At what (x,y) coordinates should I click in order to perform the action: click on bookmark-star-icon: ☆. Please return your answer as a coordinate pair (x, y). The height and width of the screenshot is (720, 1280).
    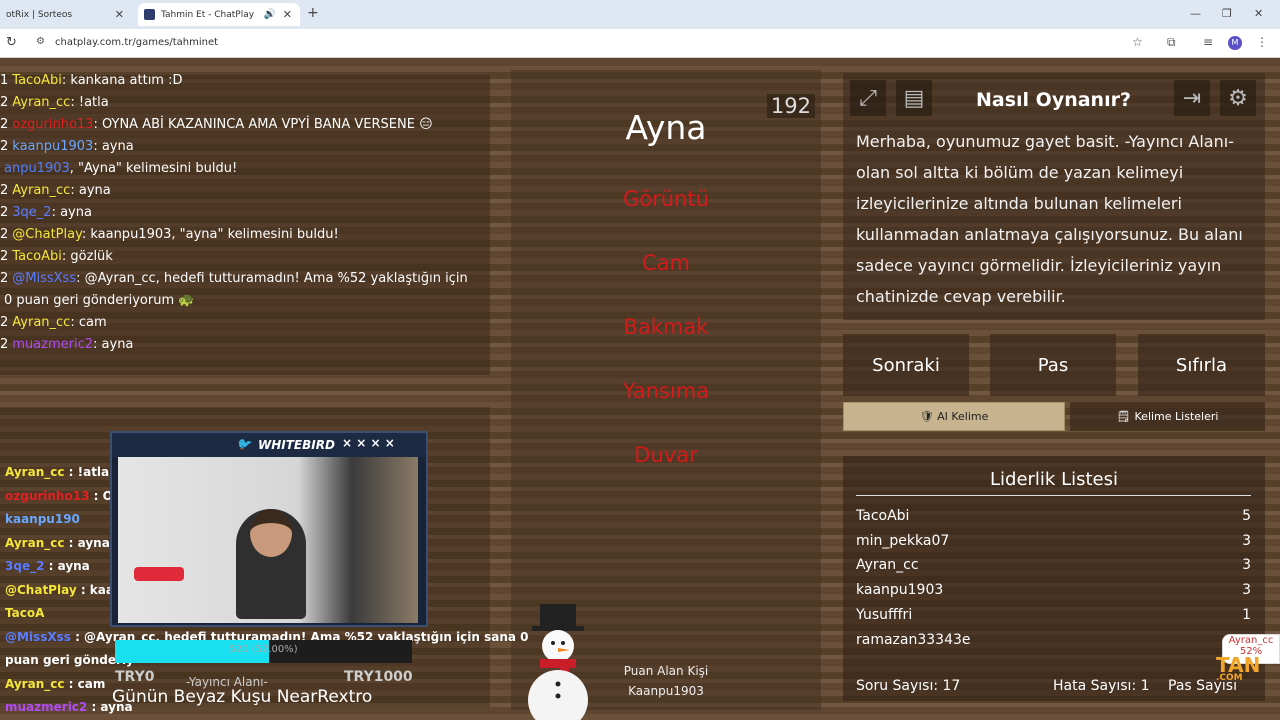
    Looking at the image, I should click on (1137, 42).